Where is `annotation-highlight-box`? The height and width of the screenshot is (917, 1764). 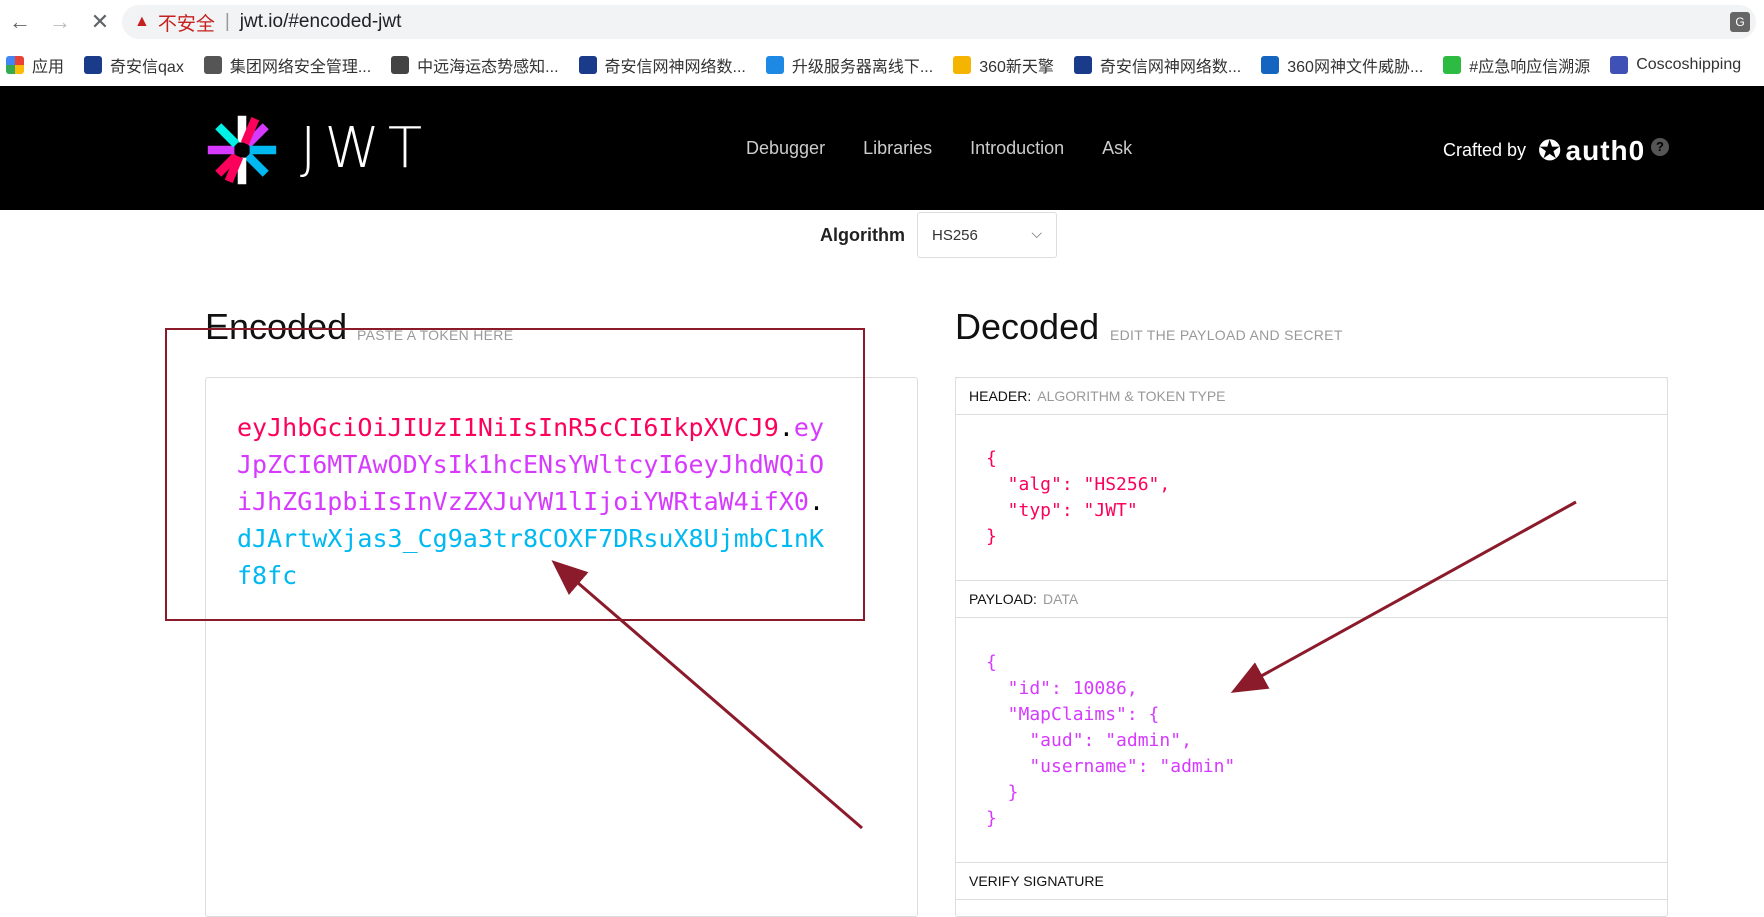
annotation-highlight-box is located at coordinates (515, 474).